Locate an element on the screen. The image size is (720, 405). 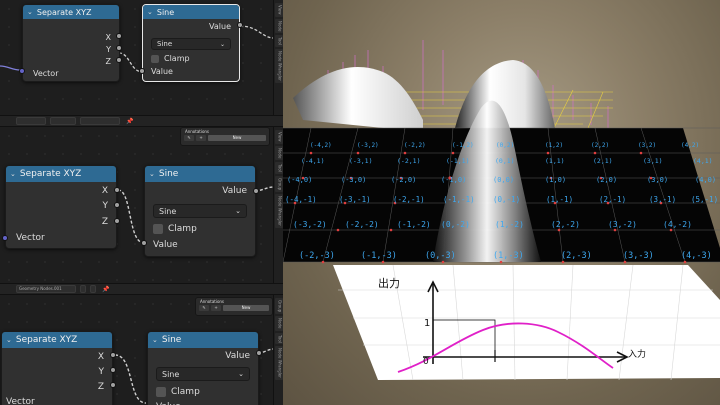
label-row-p2: (-3,2) is located at coordinates (368, 145).